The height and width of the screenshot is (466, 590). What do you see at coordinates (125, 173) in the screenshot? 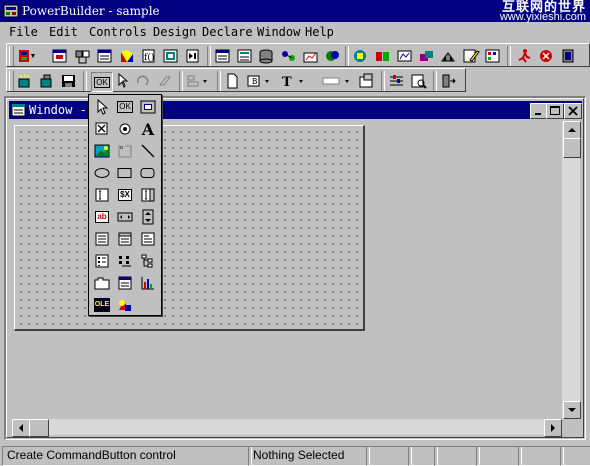
I see `rectangle-tool-icon` at bounding box center [125, 173].